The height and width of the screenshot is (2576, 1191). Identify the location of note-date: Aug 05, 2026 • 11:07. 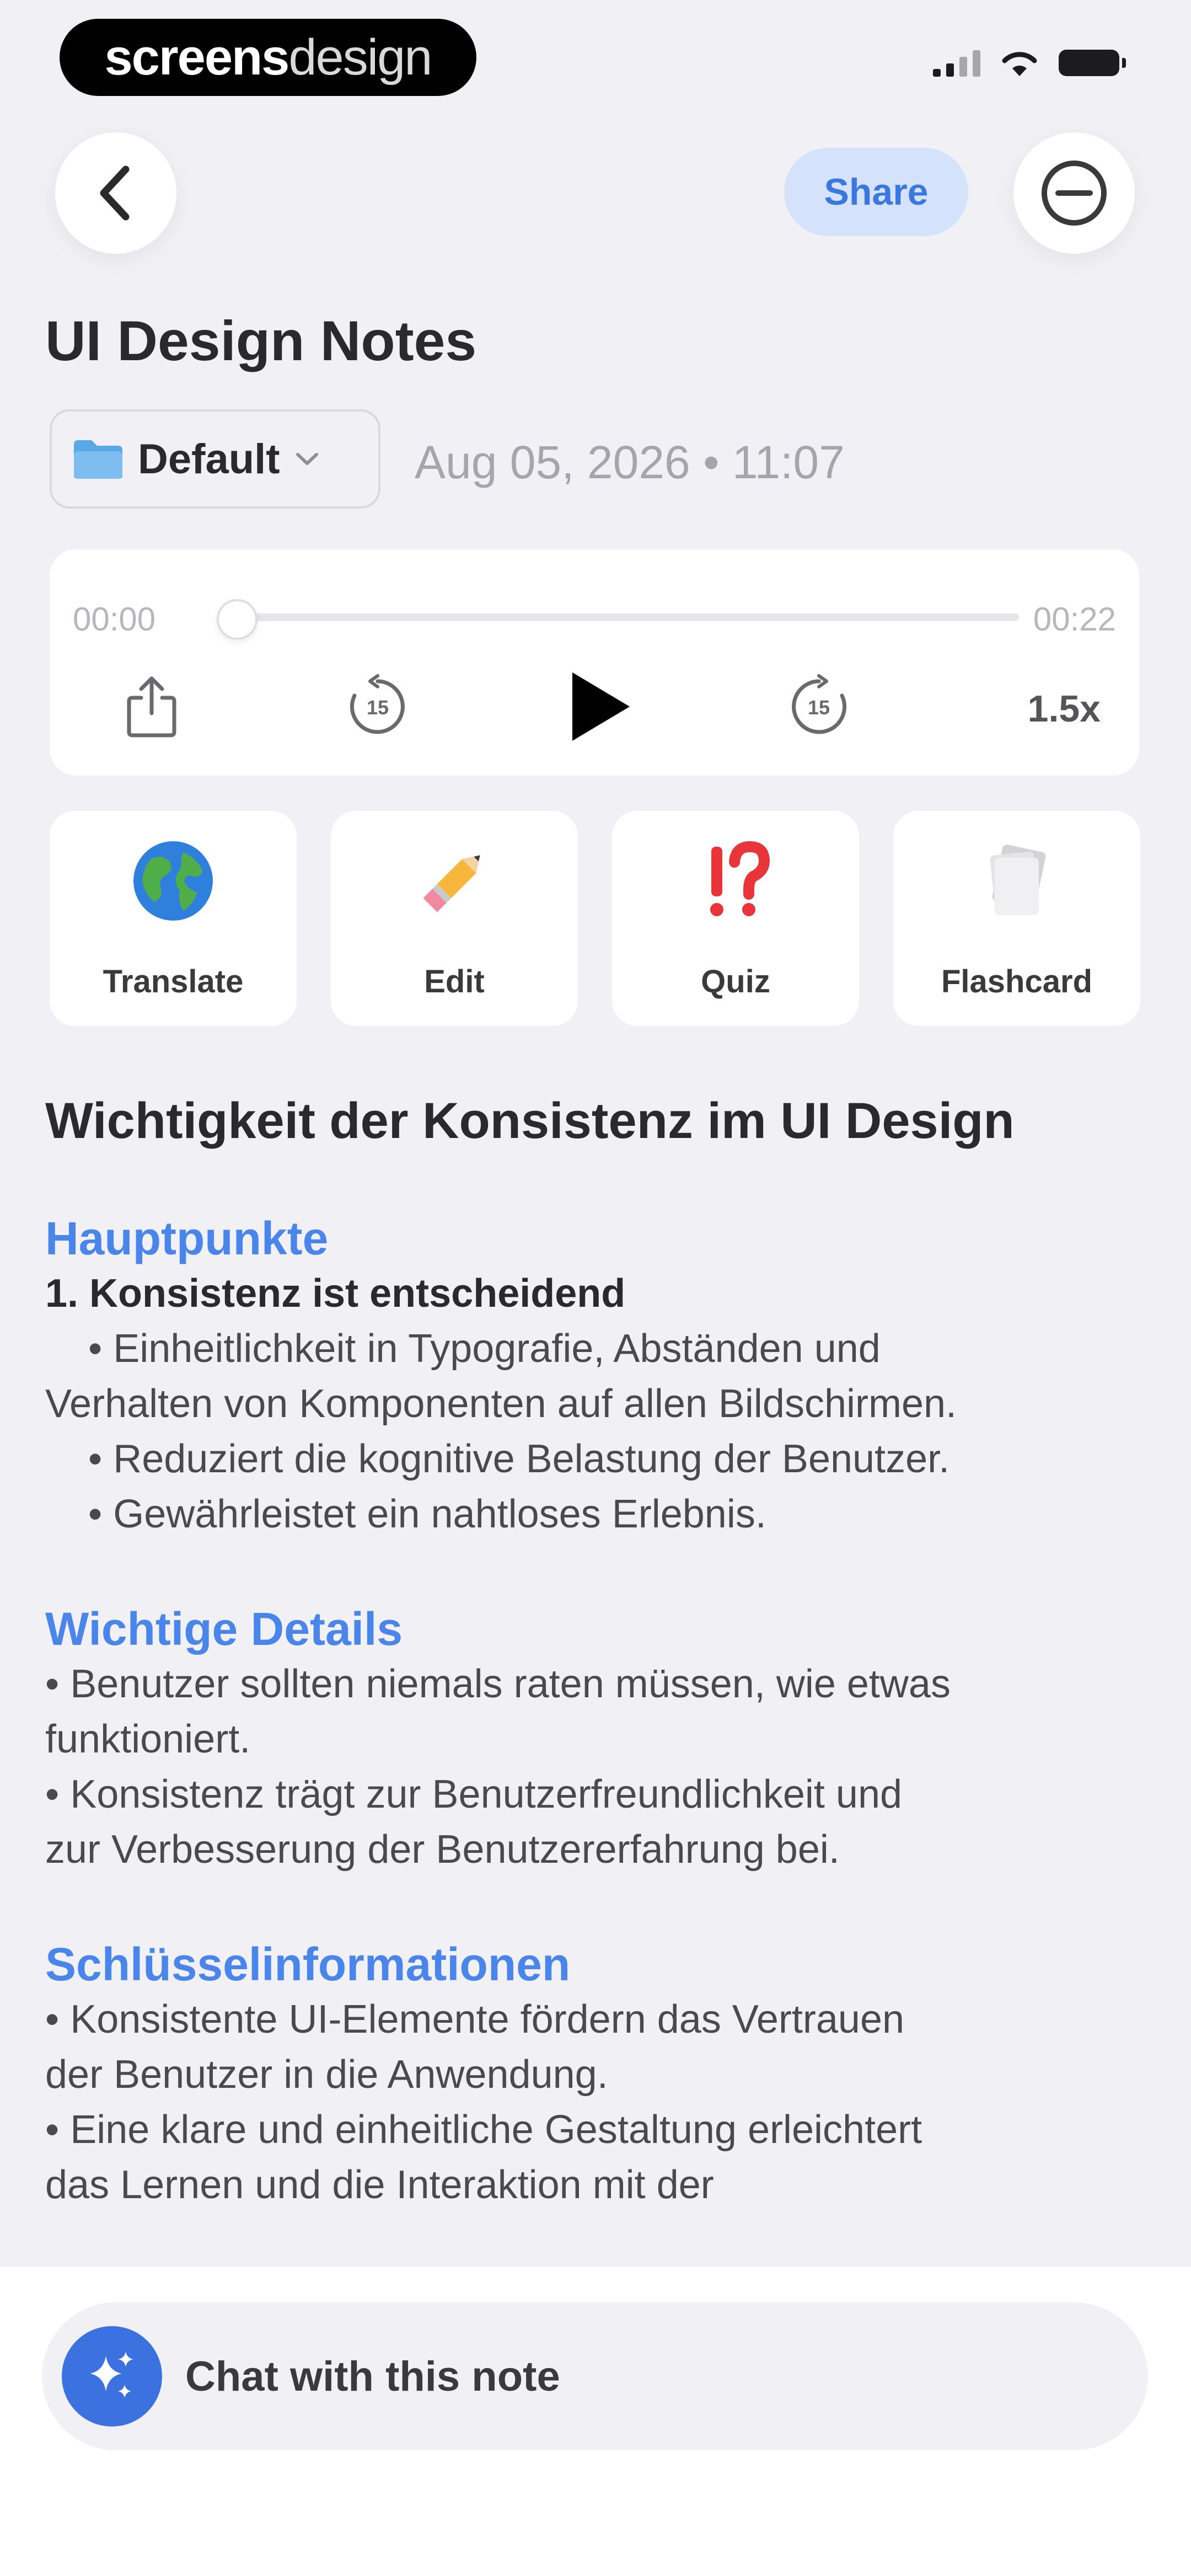
(630, 462).